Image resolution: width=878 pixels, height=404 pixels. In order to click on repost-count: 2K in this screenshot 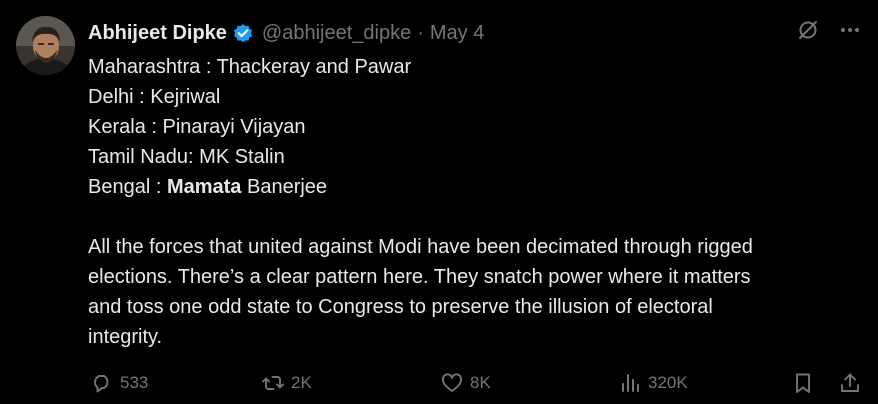, I will do `click(301, 382)`.